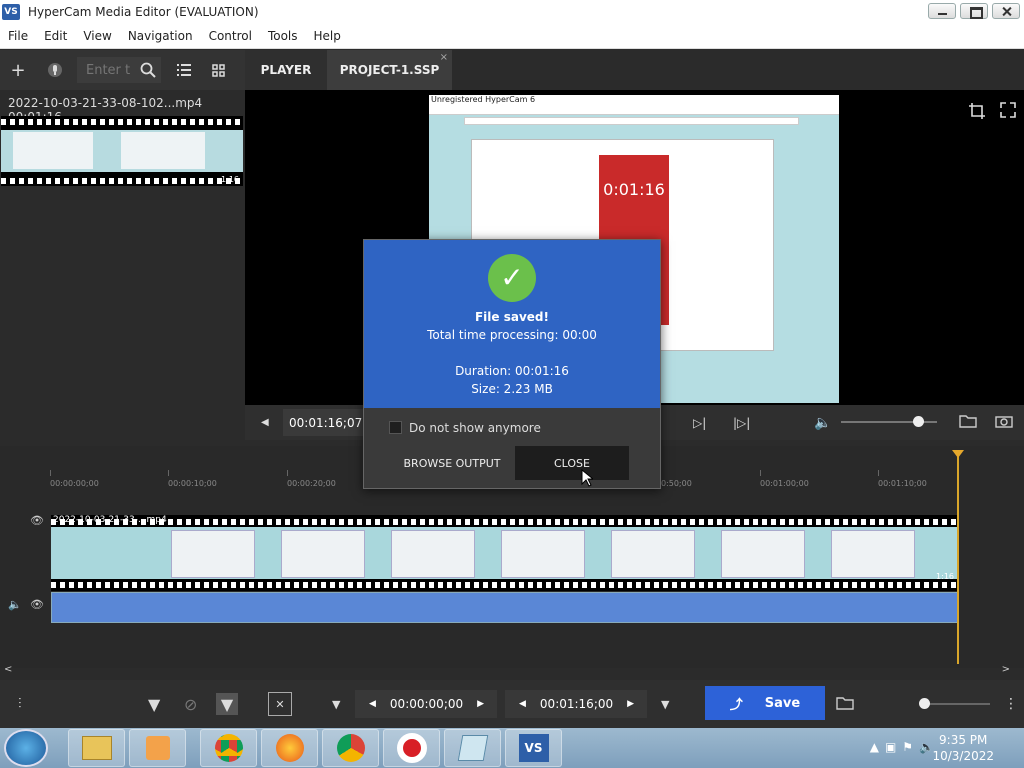 The width and height of the screenshot is (1024, 768). What do you see at coordinates (512, 335) in the screenshot?
I see `processing-time: Total time processing: 00:00` at bounding box center [512, 335].